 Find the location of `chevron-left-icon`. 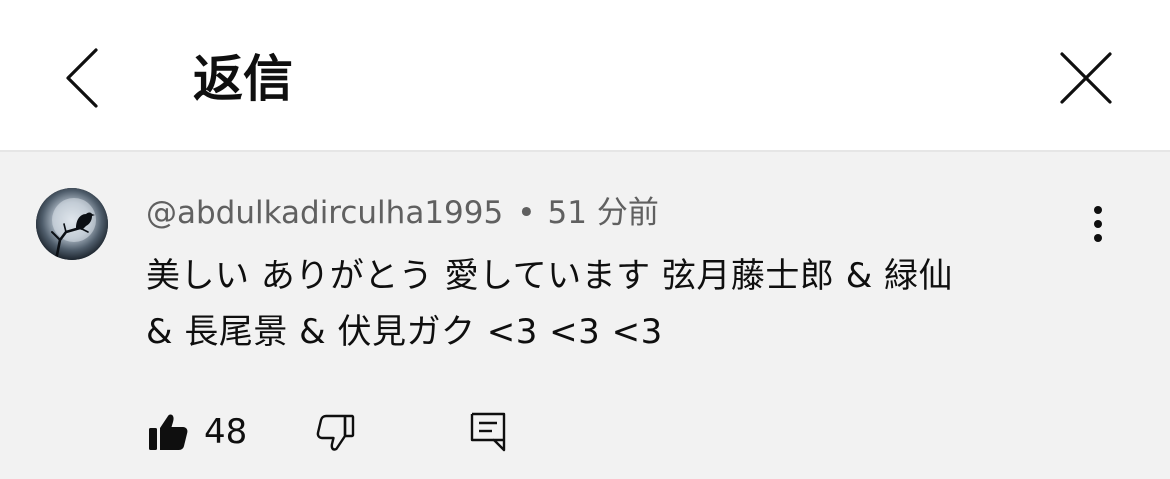

chevron-left-icon is located at coordinates (82, 78).